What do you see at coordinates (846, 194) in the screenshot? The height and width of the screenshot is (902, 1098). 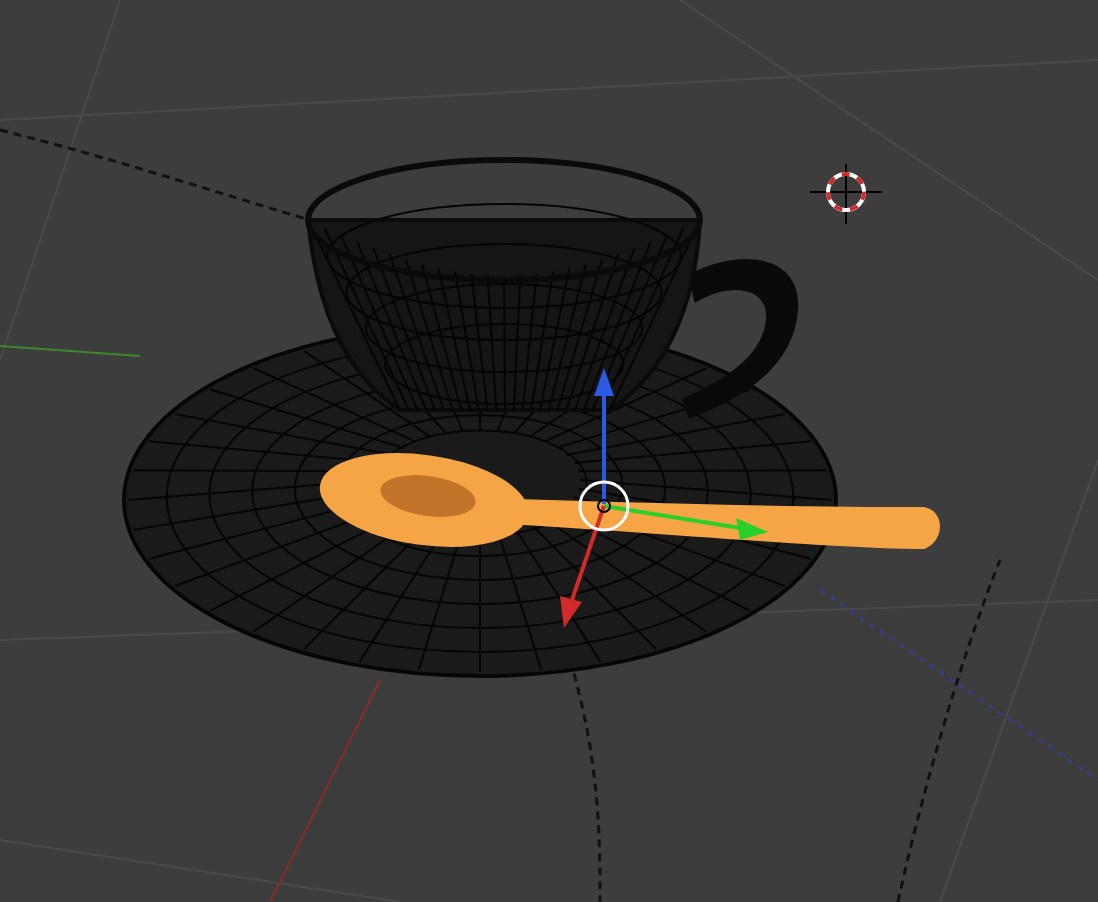 I see `3d-cursor-icon` at bounding box center [846, 194].